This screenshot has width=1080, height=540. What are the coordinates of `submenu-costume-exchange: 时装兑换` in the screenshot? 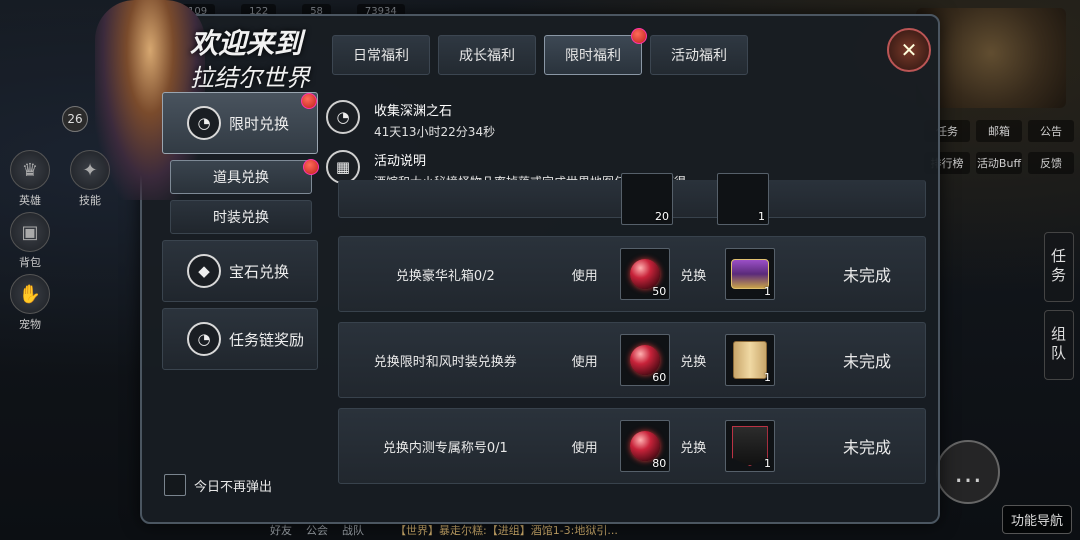 It's located at (241, 217).